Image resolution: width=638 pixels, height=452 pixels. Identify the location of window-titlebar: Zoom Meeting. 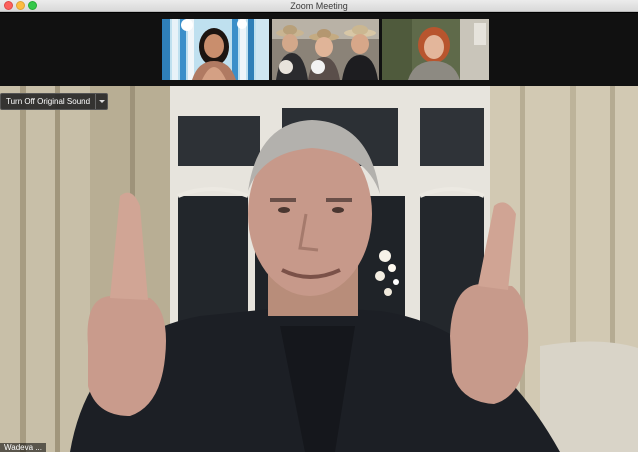
(319, 6).